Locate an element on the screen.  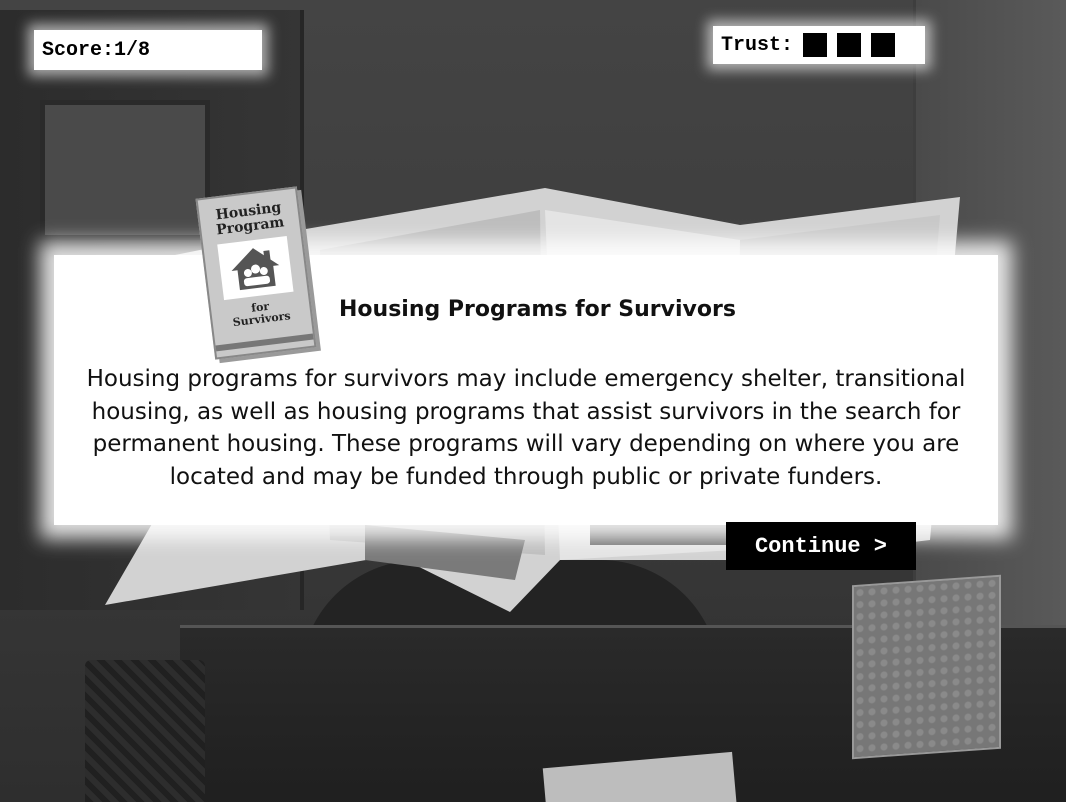
brochure-title: Housing Program is located at coordinates (249, 220).